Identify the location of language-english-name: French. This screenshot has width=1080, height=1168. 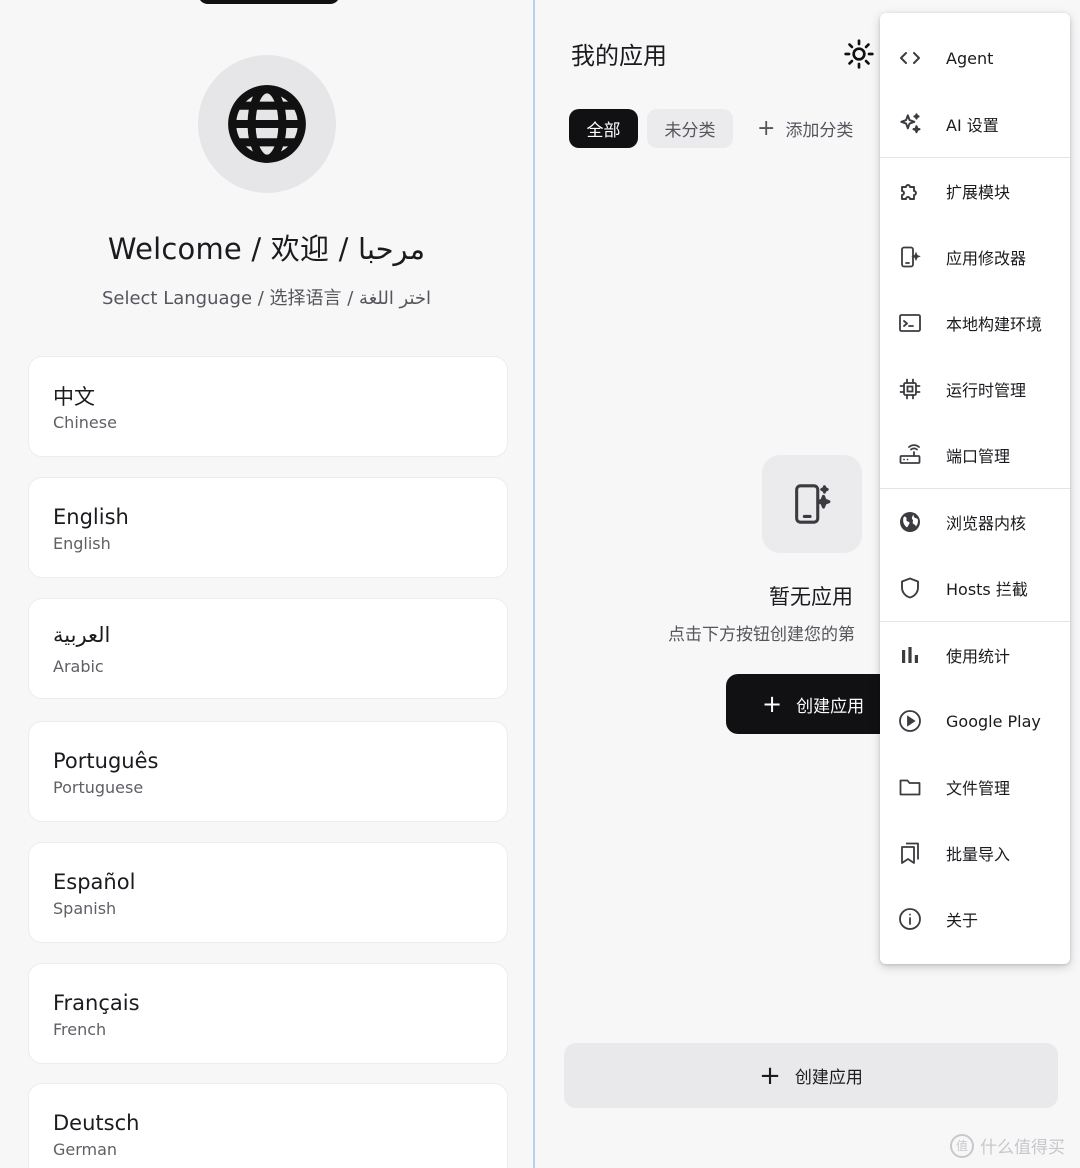
(80, 1029).